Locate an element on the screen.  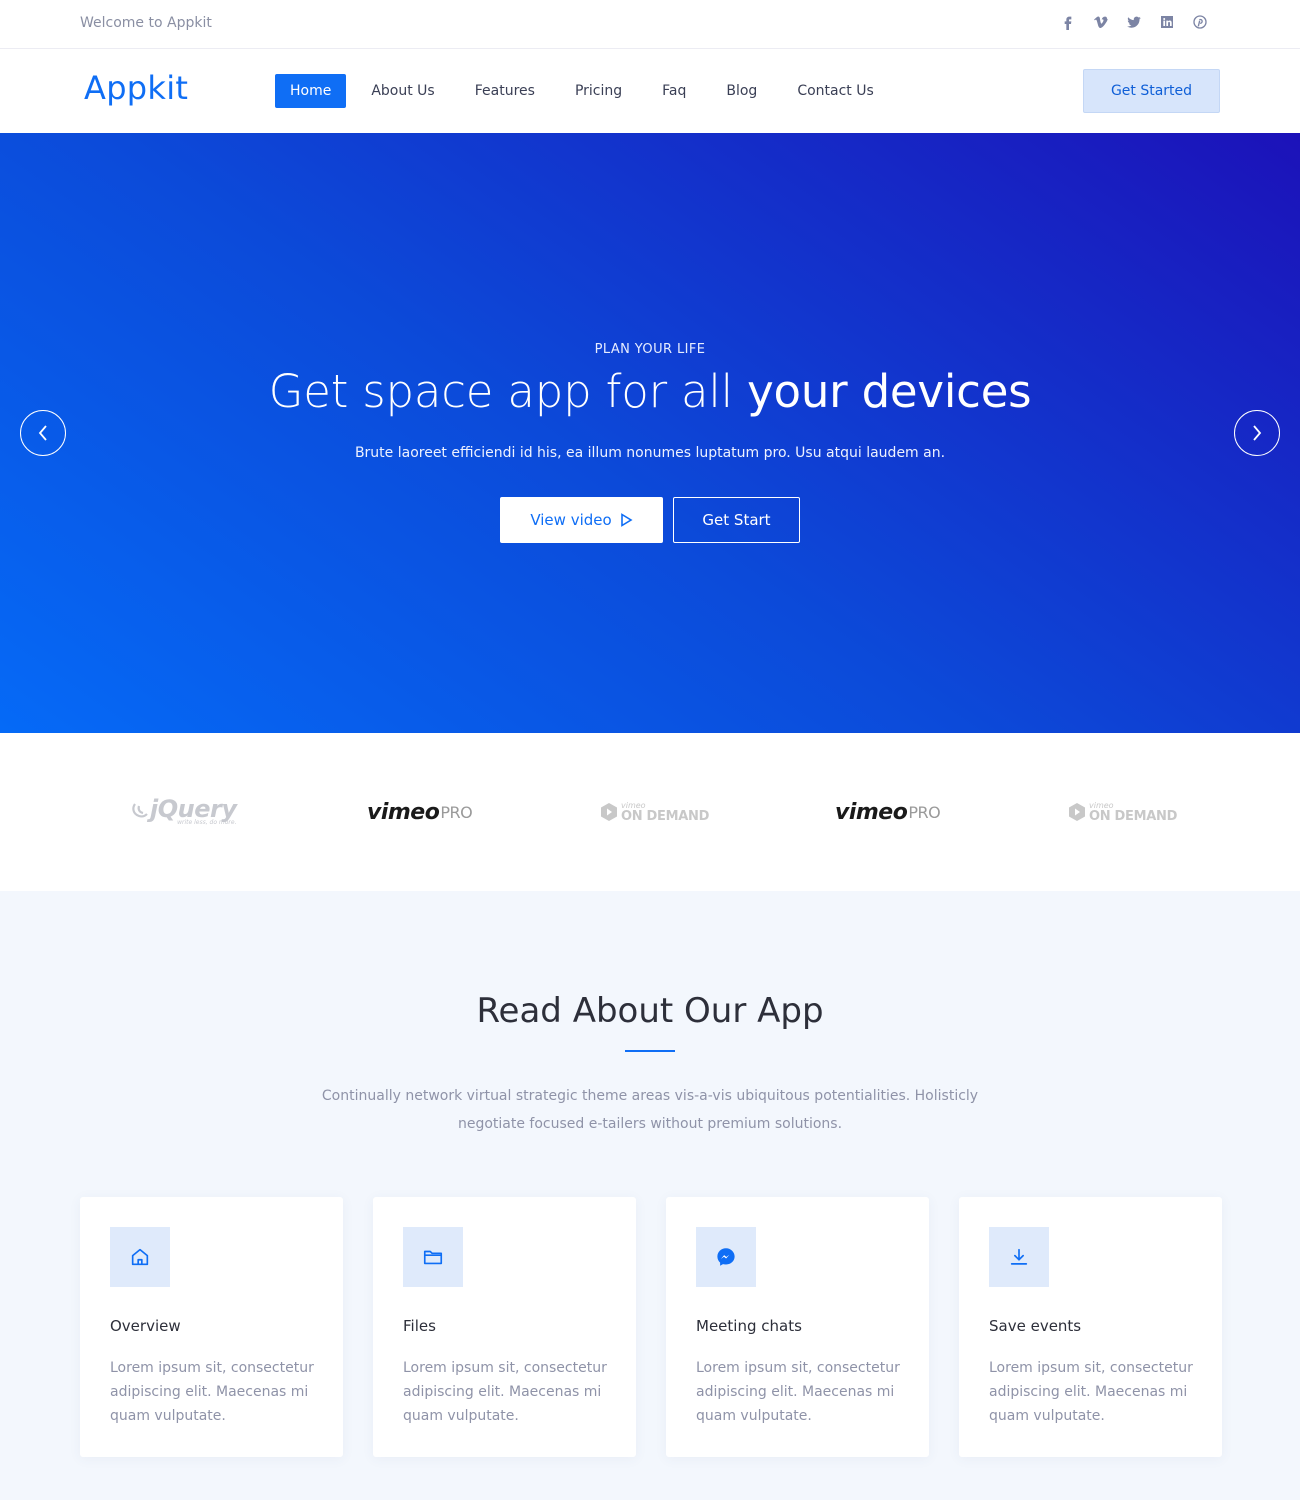
card-title: Overview is located at coordinates (145, 1326).